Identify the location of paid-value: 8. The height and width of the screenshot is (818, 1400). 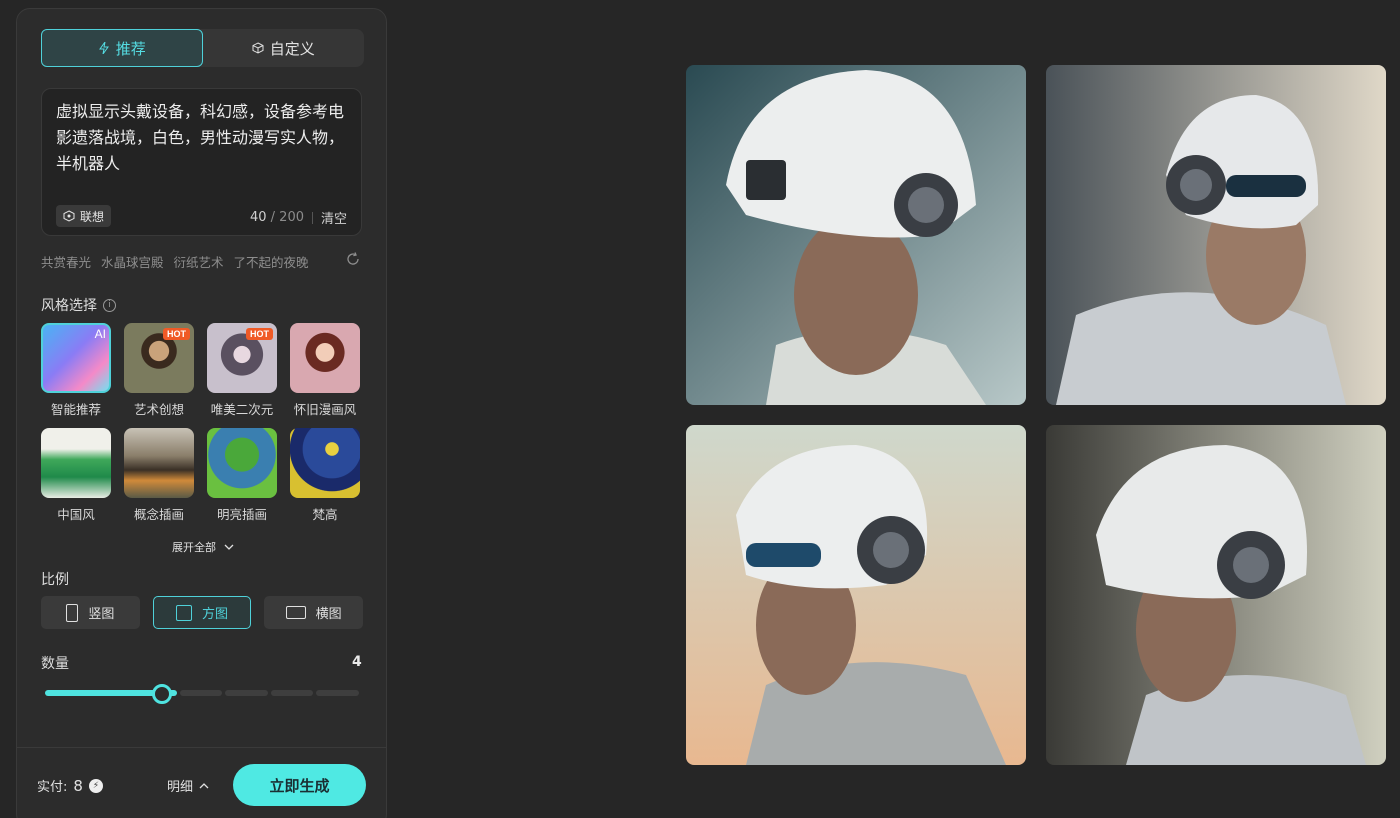
(78, 785).